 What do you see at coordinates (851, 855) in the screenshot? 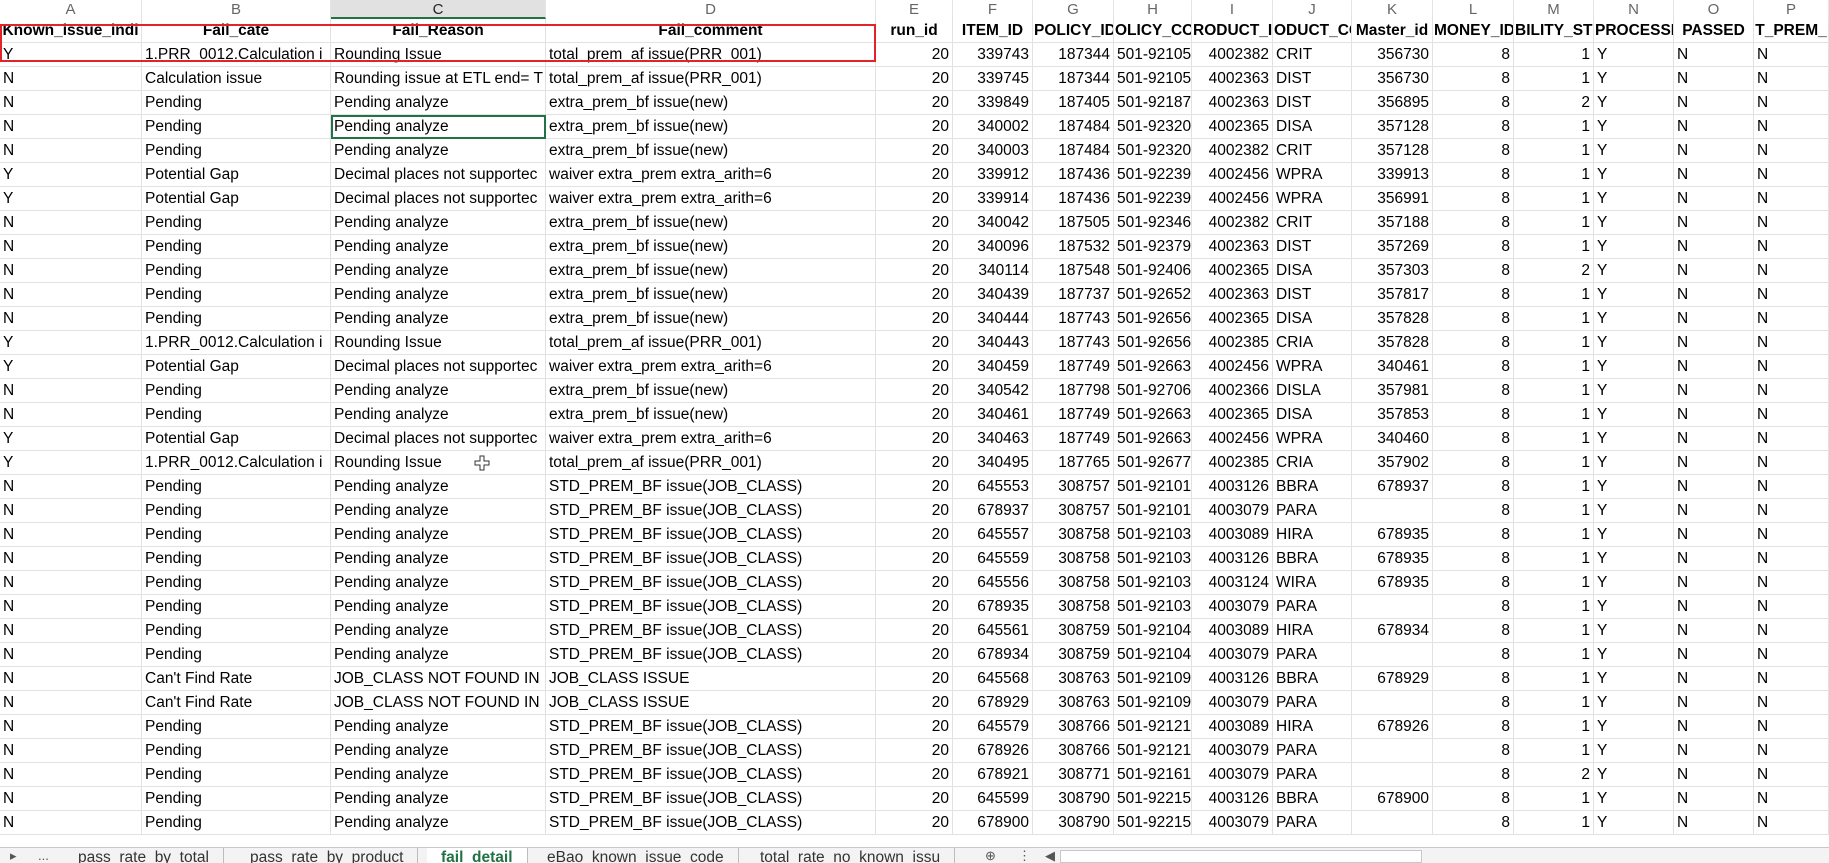
I see `tab-total-rate-no-known-issue: total_rate_no_known_issu` at bounding box center [851, 855].